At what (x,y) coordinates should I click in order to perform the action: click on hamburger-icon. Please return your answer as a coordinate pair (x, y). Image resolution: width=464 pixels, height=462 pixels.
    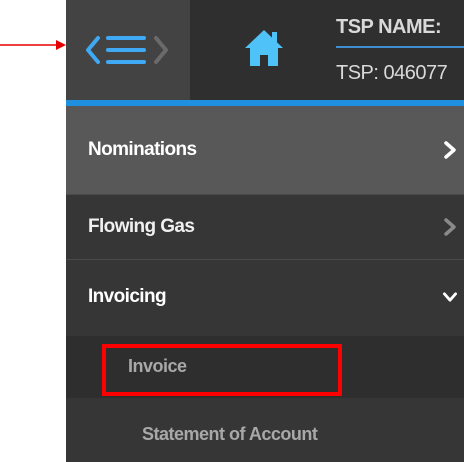
    Looking at the image, I should click on (127, 50).